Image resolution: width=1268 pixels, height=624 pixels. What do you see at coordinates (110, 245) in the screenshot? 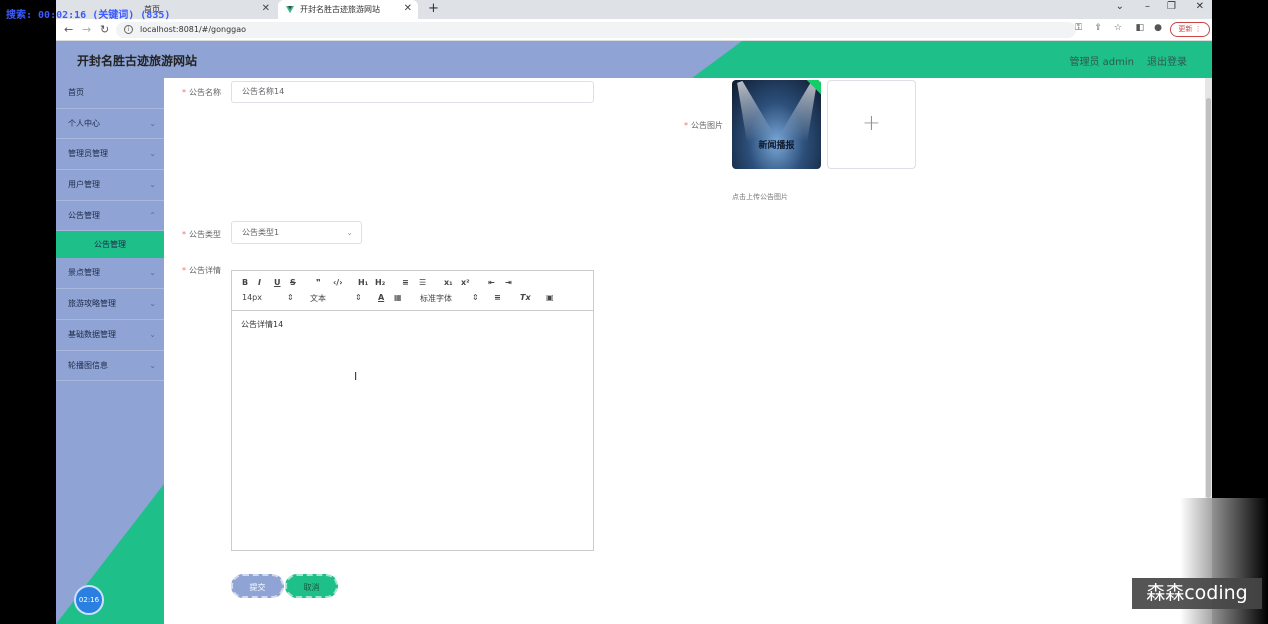
I see `sidebar-subitem-notices: 公告管理` at bounding box center [110, 245].